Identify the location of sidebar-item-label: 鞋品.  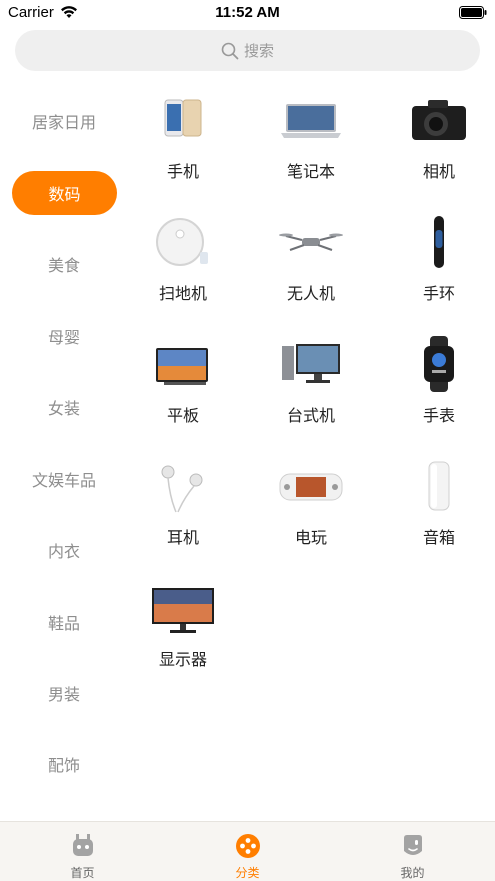
(63, 624).